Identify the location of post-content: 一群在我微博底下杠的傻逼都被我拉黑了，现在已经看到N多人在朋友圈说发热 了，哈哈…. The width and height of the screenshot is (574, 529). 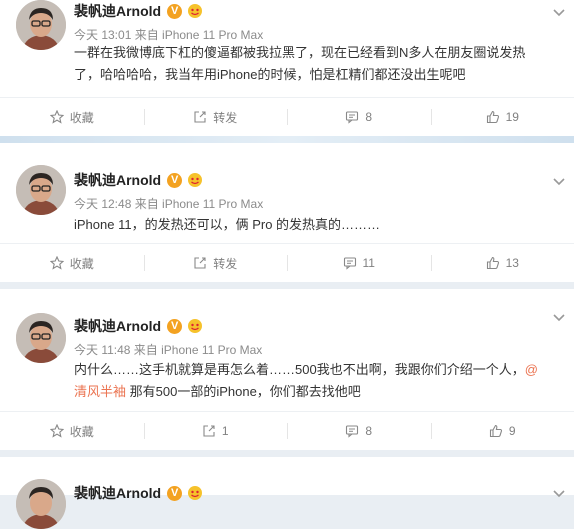
(322, 64).